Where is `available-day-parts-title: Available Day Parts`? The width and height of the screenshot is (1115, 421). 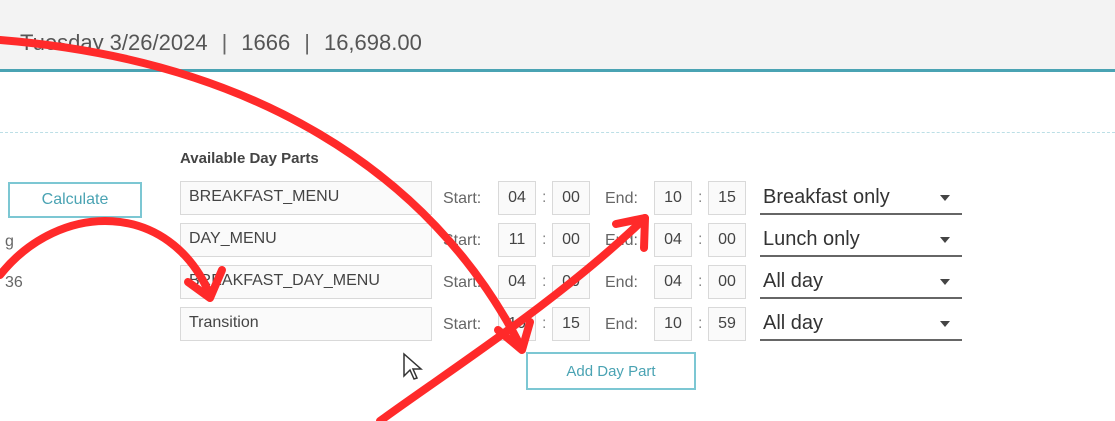
available-day-parts-title: Available Day Parts is located at coordinates (249, 158).